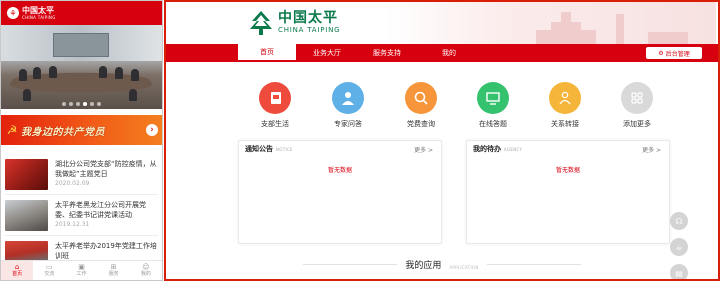 This screenshot has height=281, width=720. What do you see at coordinates (275, 124) in the screenshot?
I see `app-label: 支部生活` at bounding box center [275, 124].